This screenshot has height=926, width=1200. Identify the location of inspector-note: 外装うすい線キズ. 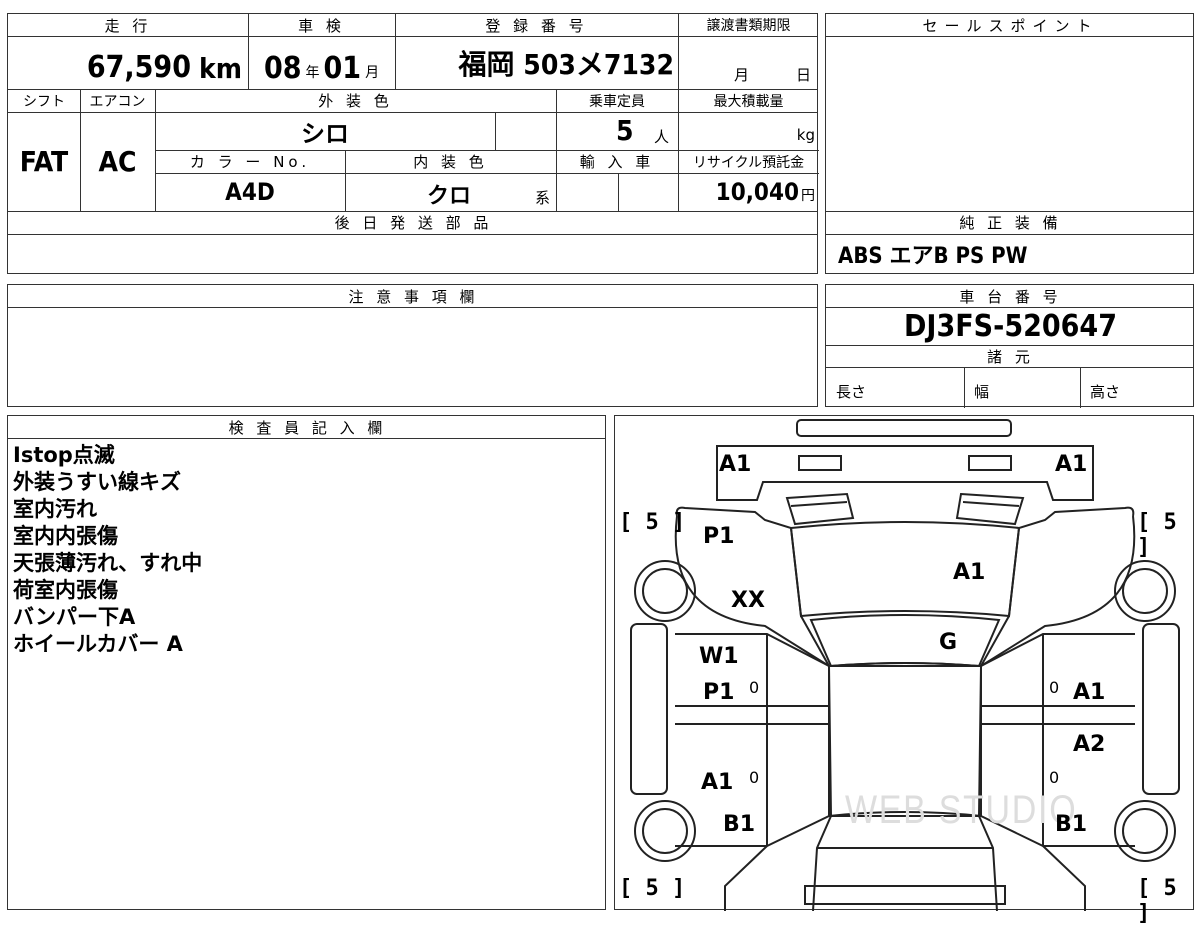
(97, 482).